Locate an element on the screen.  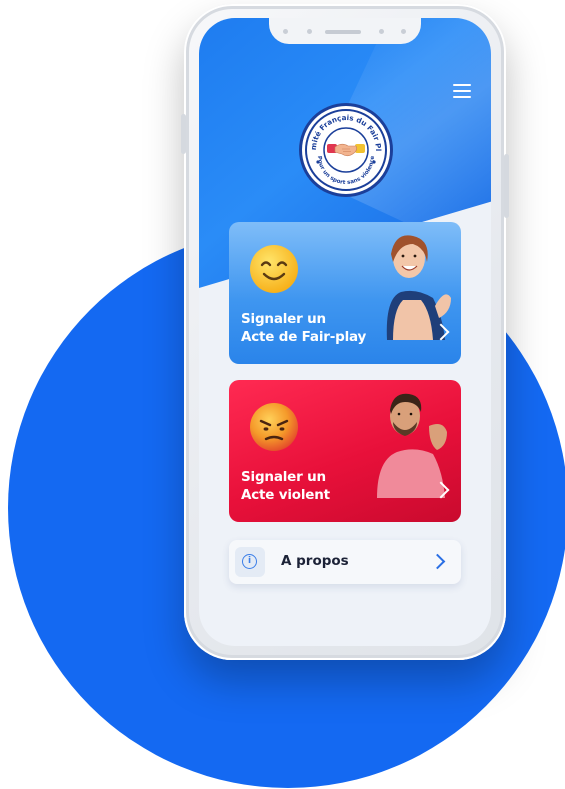
chevron-right-icon is located at coordinates (437, 561).